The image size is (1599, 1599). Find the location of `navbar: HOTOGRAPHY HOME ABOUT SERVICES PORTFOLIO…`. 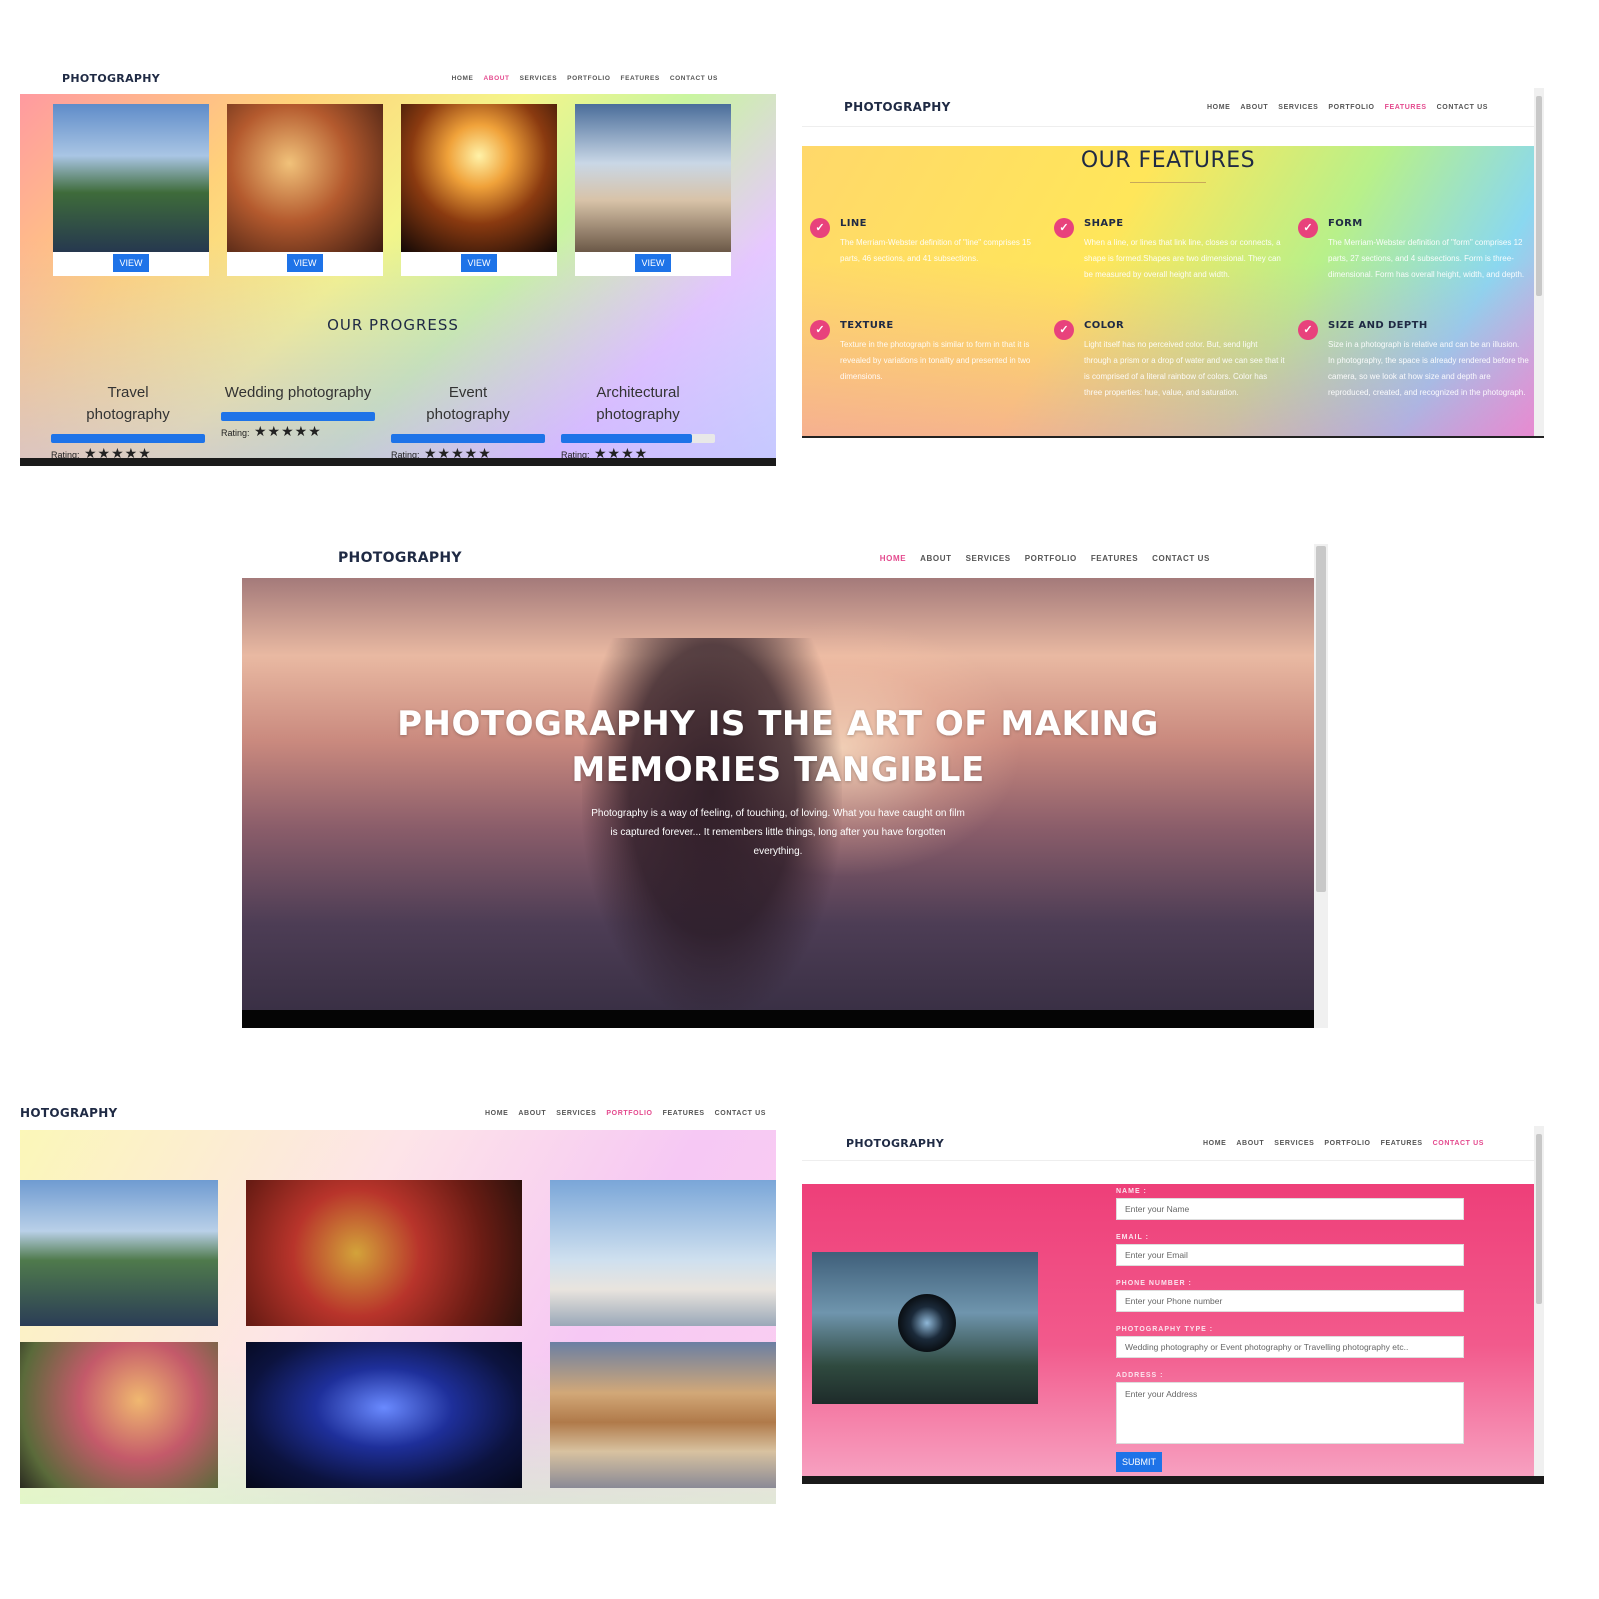

navbar: HOTOGRAPHY HOME ABOUT SERVICES PORTFOLIO… is located at coordinates (398, 1113).